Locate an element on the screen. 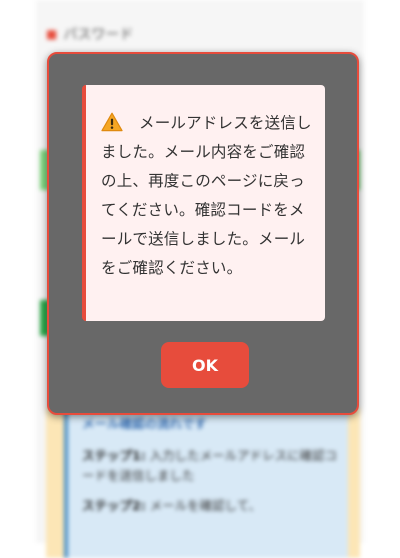  ok-button: OK is located at coordinates (205, 365).